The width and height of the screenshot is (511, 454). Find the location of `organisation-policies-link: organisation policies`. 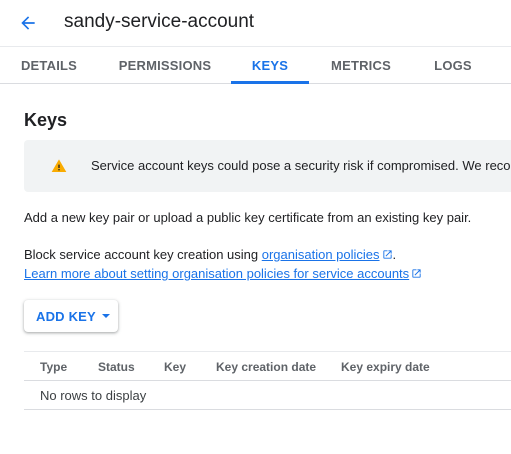

organisation-policies-link: organisation policies is located at coordinates (321, 254).